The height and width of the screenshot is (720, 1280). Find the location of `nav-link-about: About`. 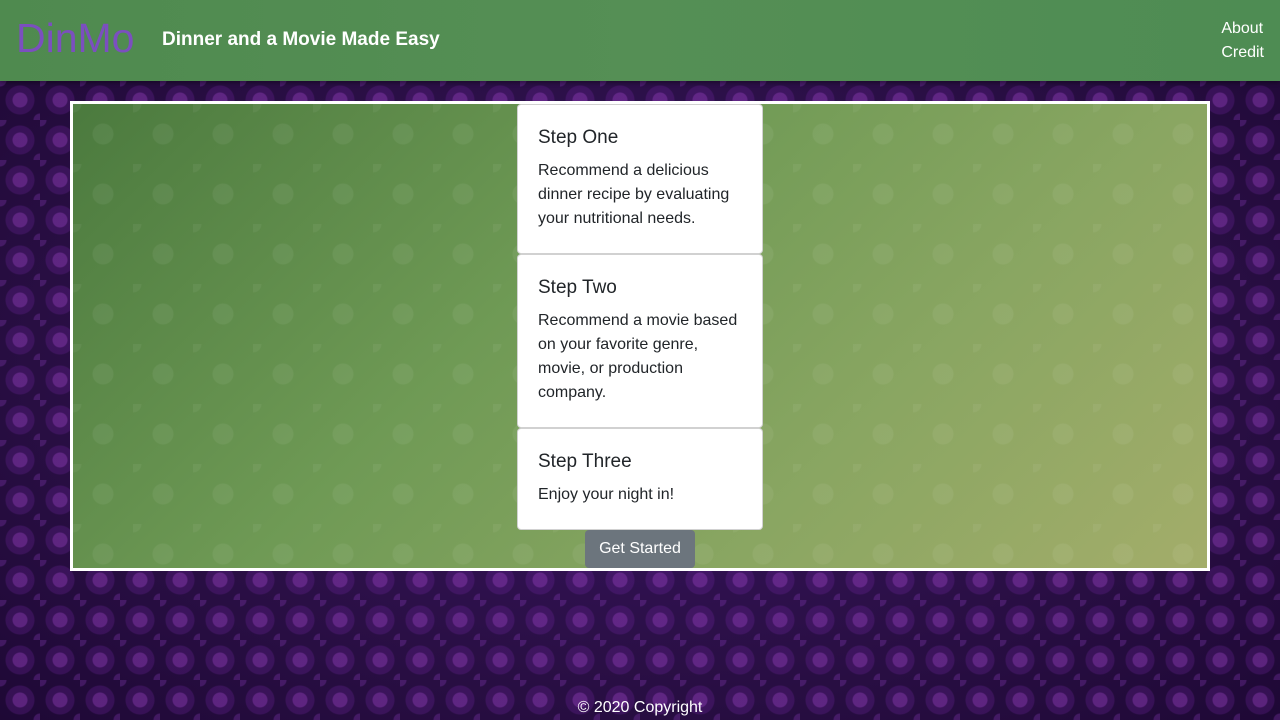

nav-link-about: About is located at coordinates (1242, 29).